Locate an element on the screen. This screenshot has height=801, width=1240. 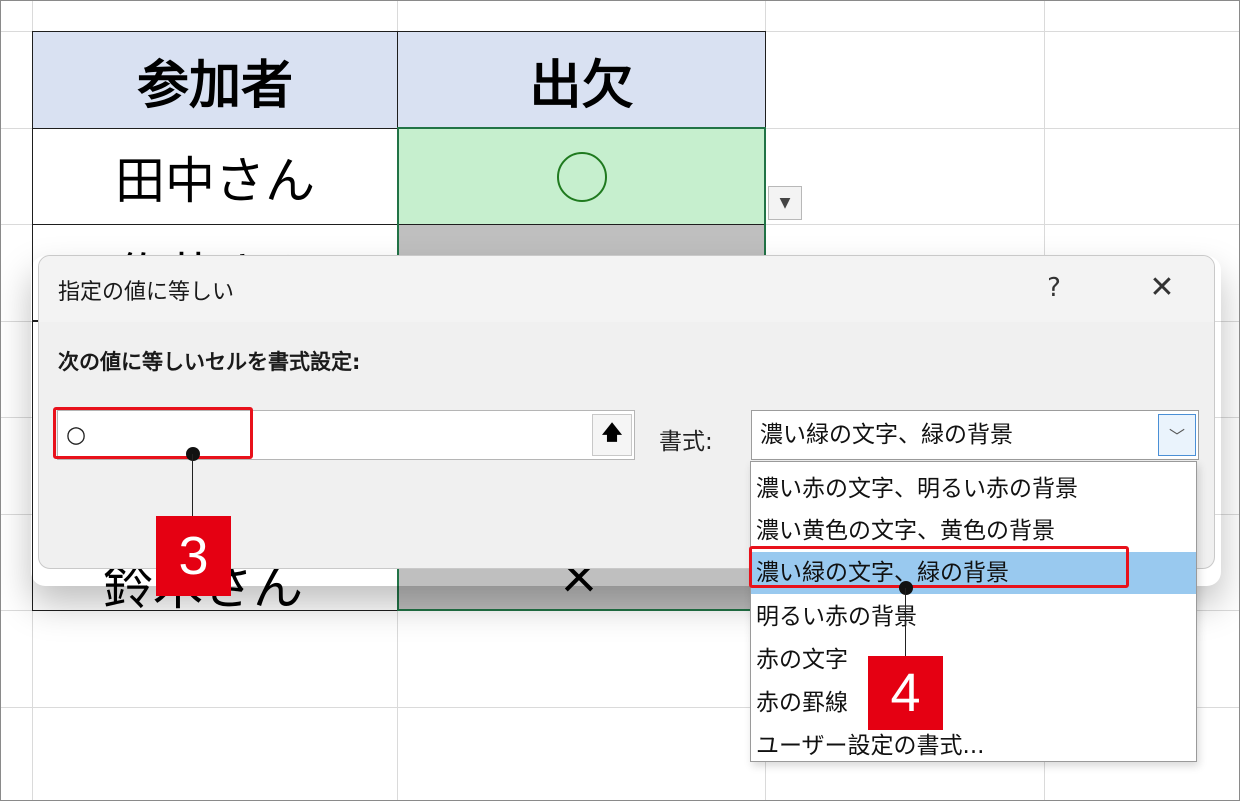
format-label: 書式: is located at coordinates (686, 442).